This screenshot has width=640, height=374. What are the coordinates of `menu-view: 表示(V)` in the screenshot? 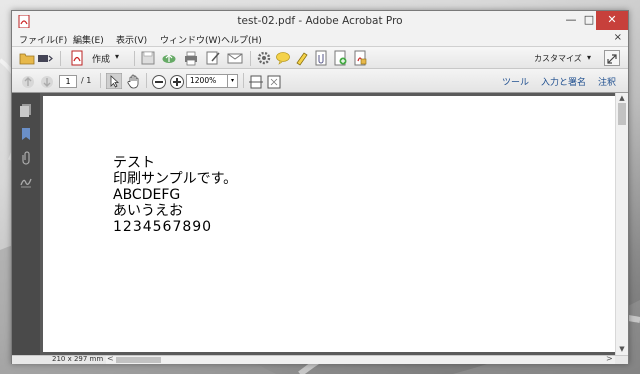 It's located at (131, 39).